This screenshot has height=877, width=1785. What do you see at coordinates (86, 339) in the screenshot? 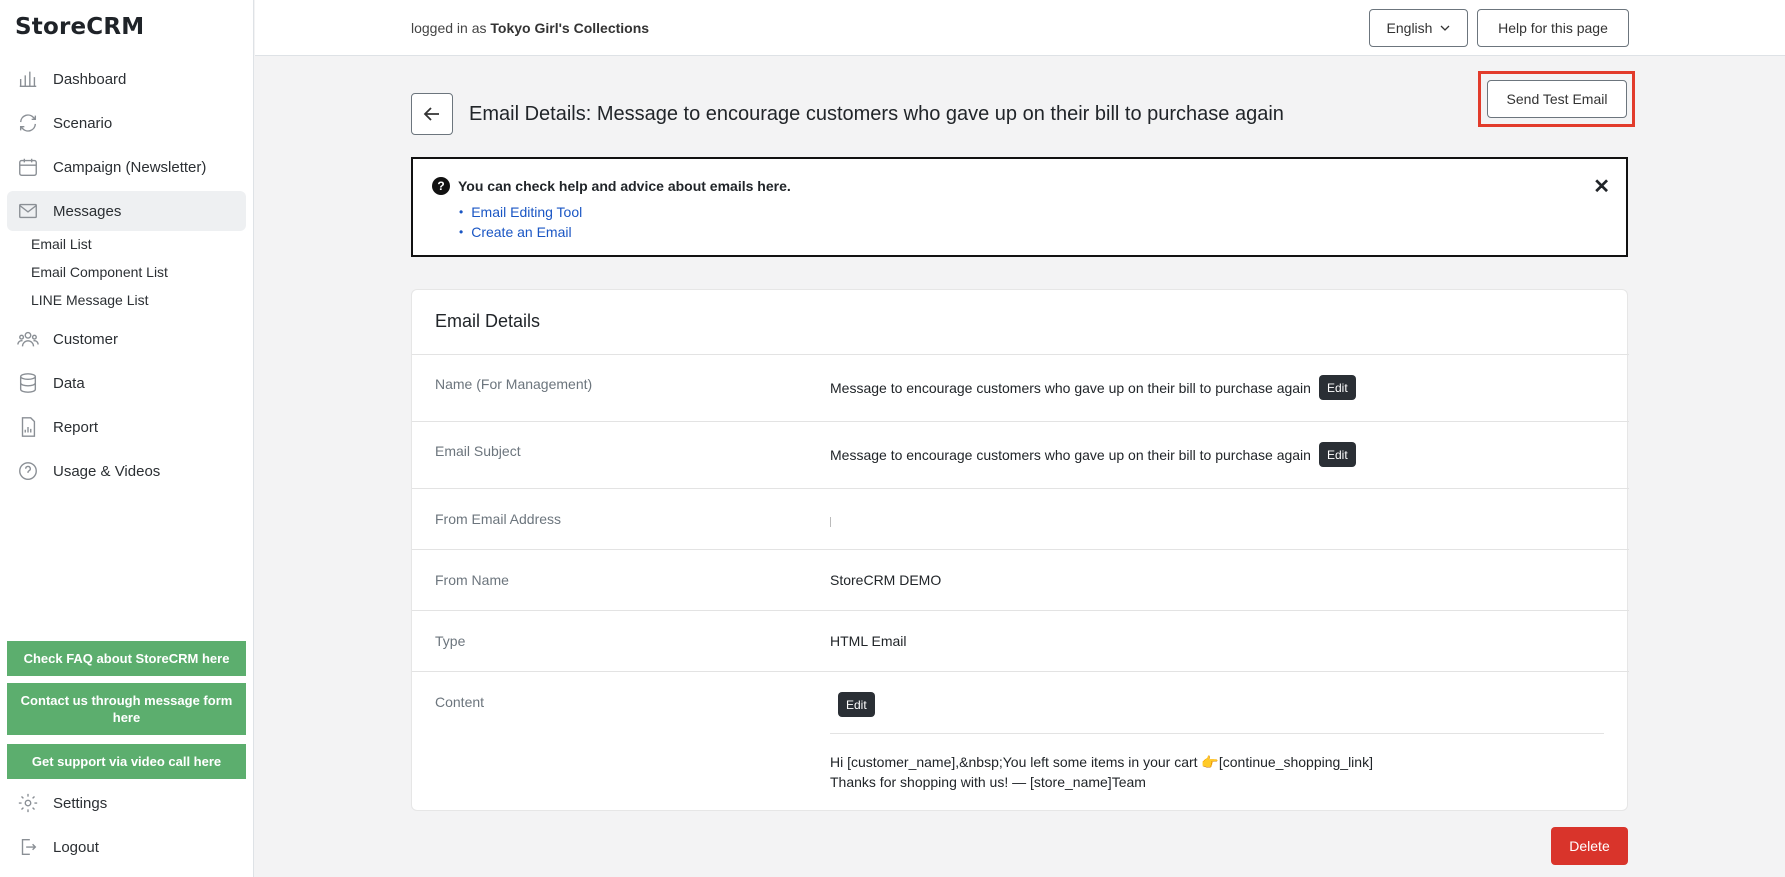
I see `sidebar-item-label: Customer` at bounding box center [86, 339].